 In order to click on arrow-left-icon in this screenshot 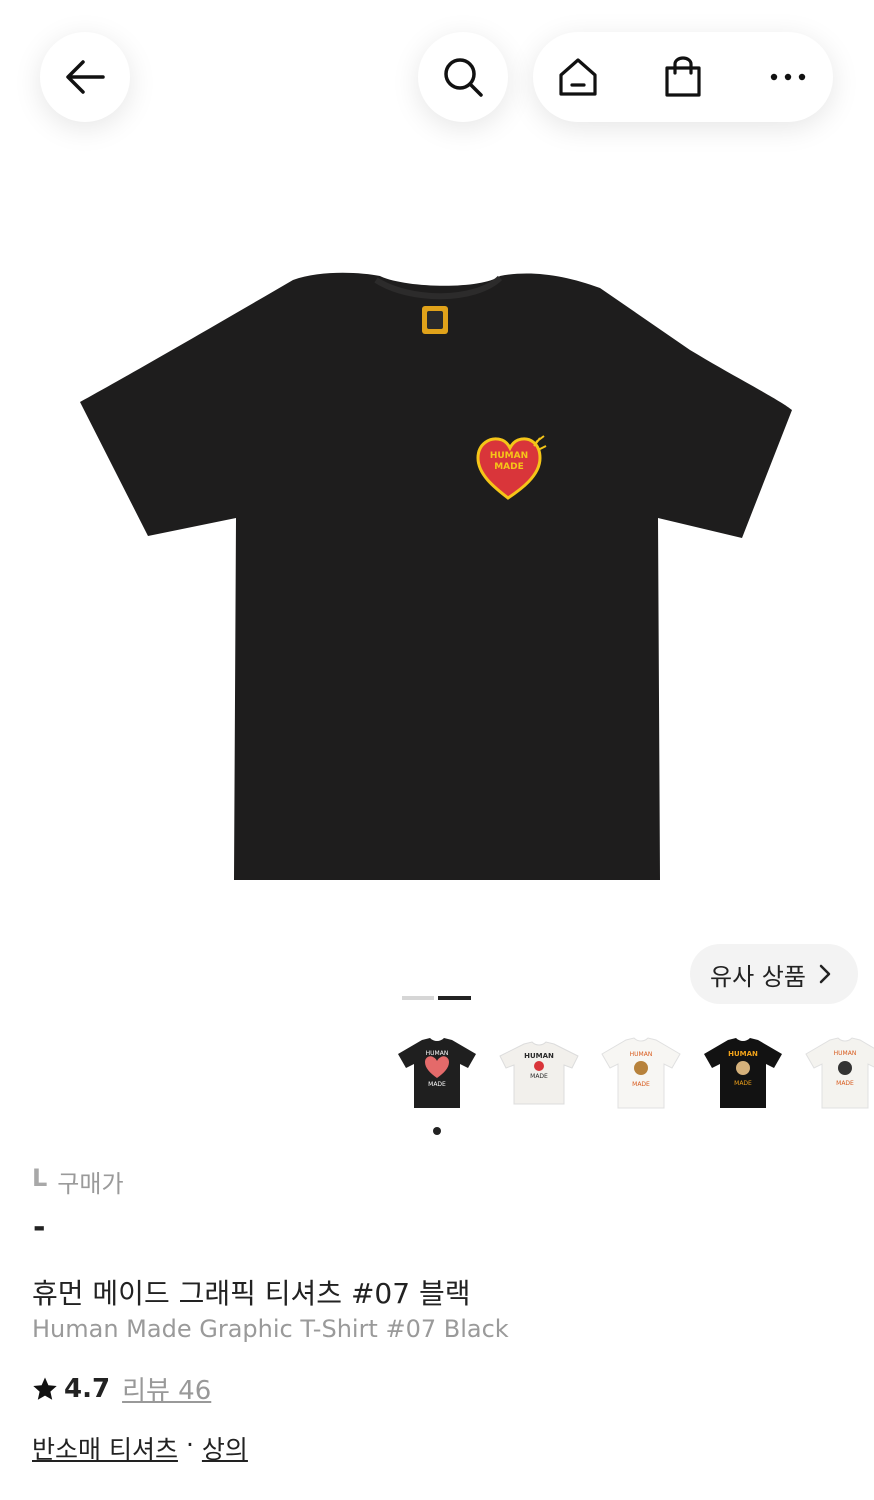, I will do `click(85, 77)`.